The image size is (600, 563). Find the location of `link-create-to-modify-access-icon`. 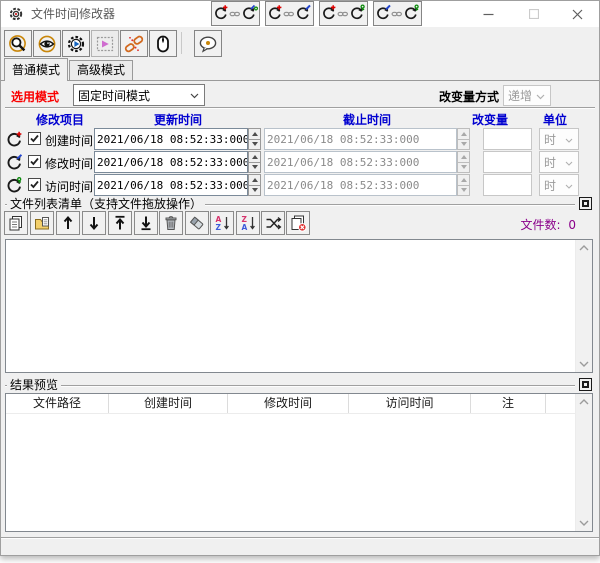

link-create-to-modify-access-icon is located at coordinates (236, 11).